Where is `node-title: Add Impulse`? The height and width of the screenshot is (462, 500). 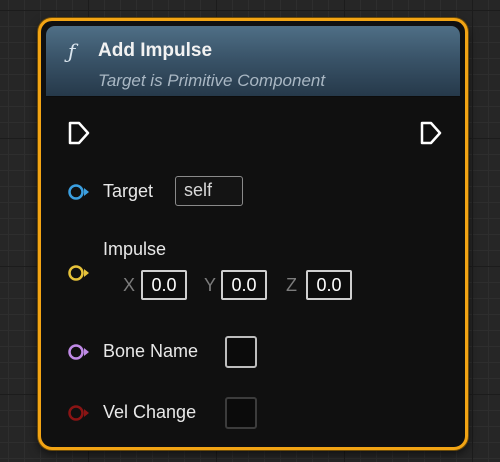 node-title: Add Impulse is located at coordinates (155, 50).